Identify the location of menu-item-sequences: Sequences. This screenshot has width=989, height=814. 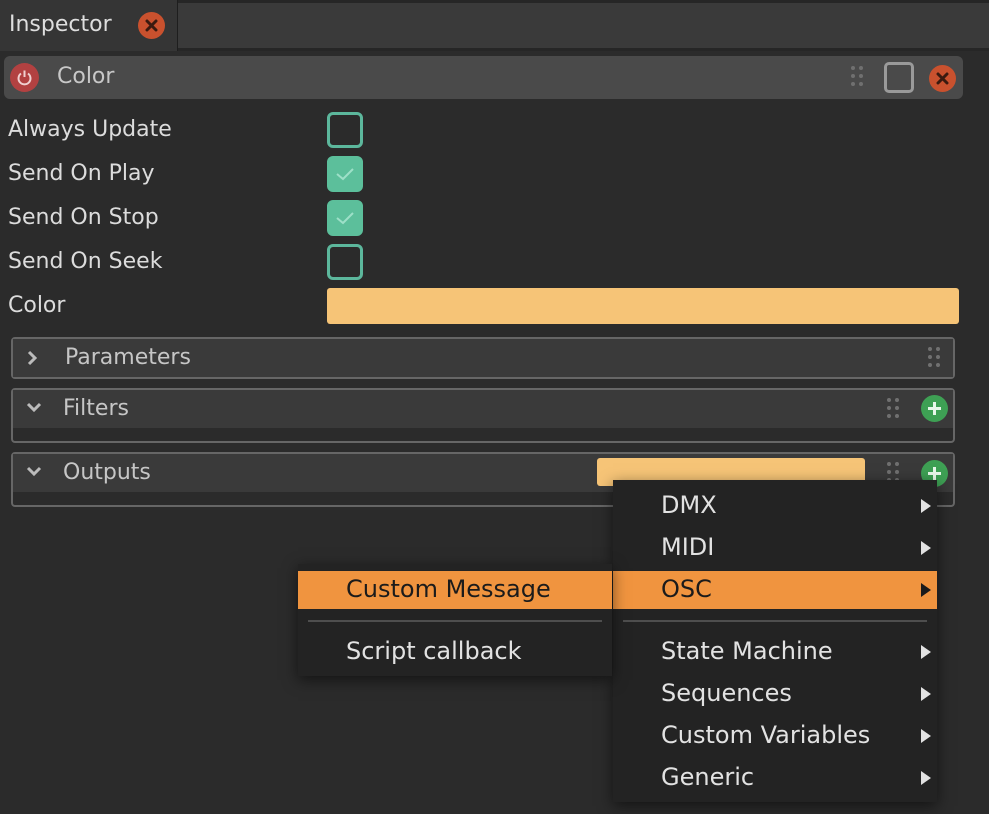
(775, 694).